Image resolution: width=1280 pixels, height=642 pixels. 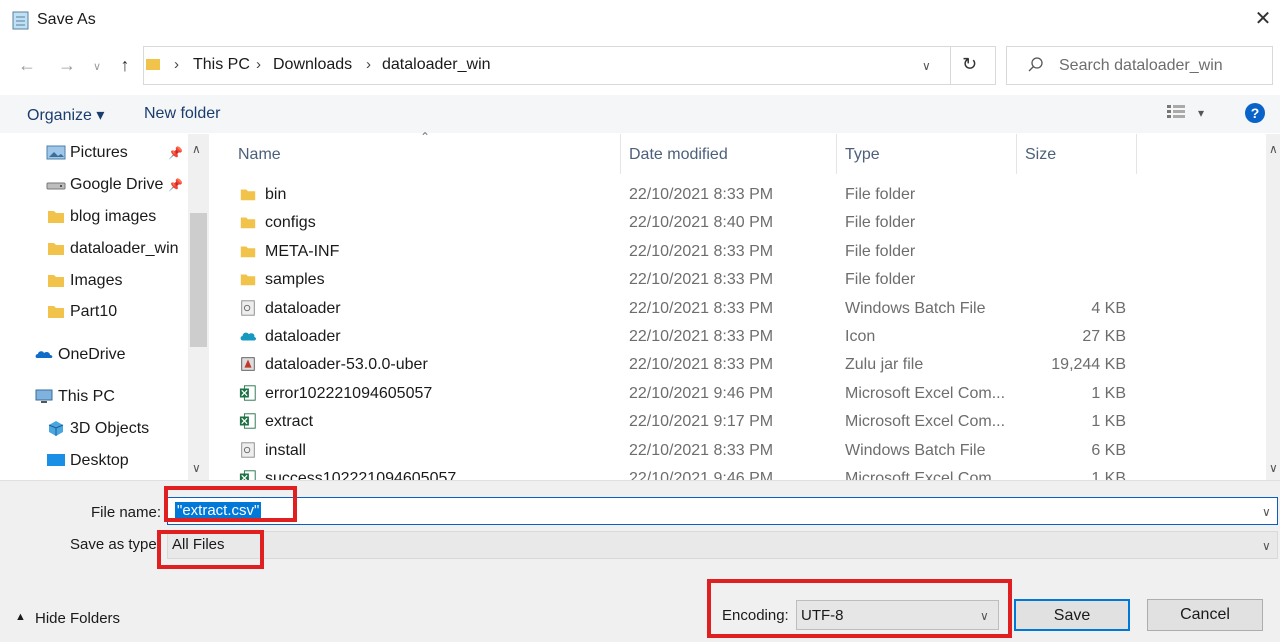 I want to click on scroll-down-icon: ∨, so click(x=1273, y=468).